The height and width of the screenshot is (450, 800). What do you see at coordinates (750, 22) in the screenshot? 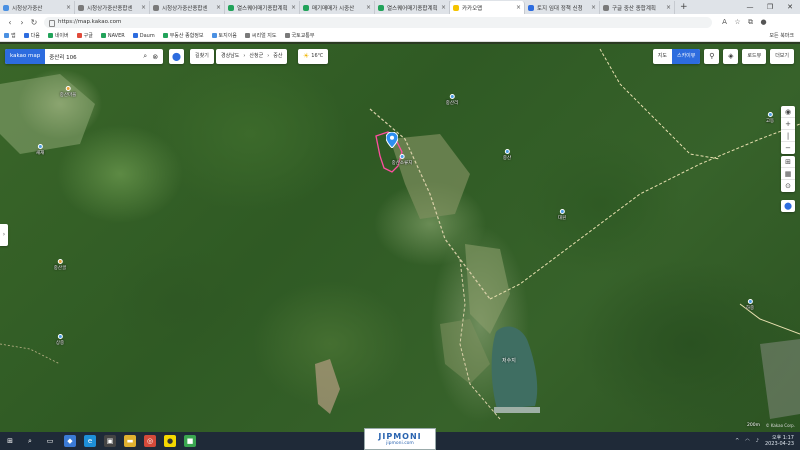
I see `extensions-icon: ⧉` at bounding box center [750, 22].